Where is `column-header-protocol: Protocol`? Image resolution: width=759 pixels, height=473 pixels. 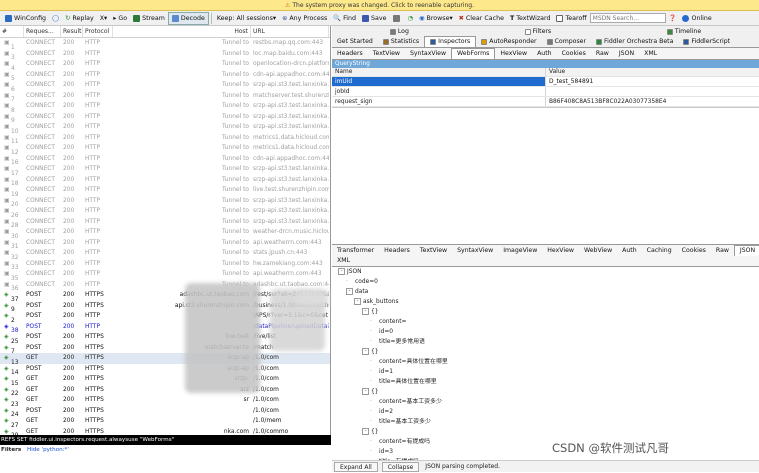 column-header-protocol: Protocol is located at coordinates (98, 31).